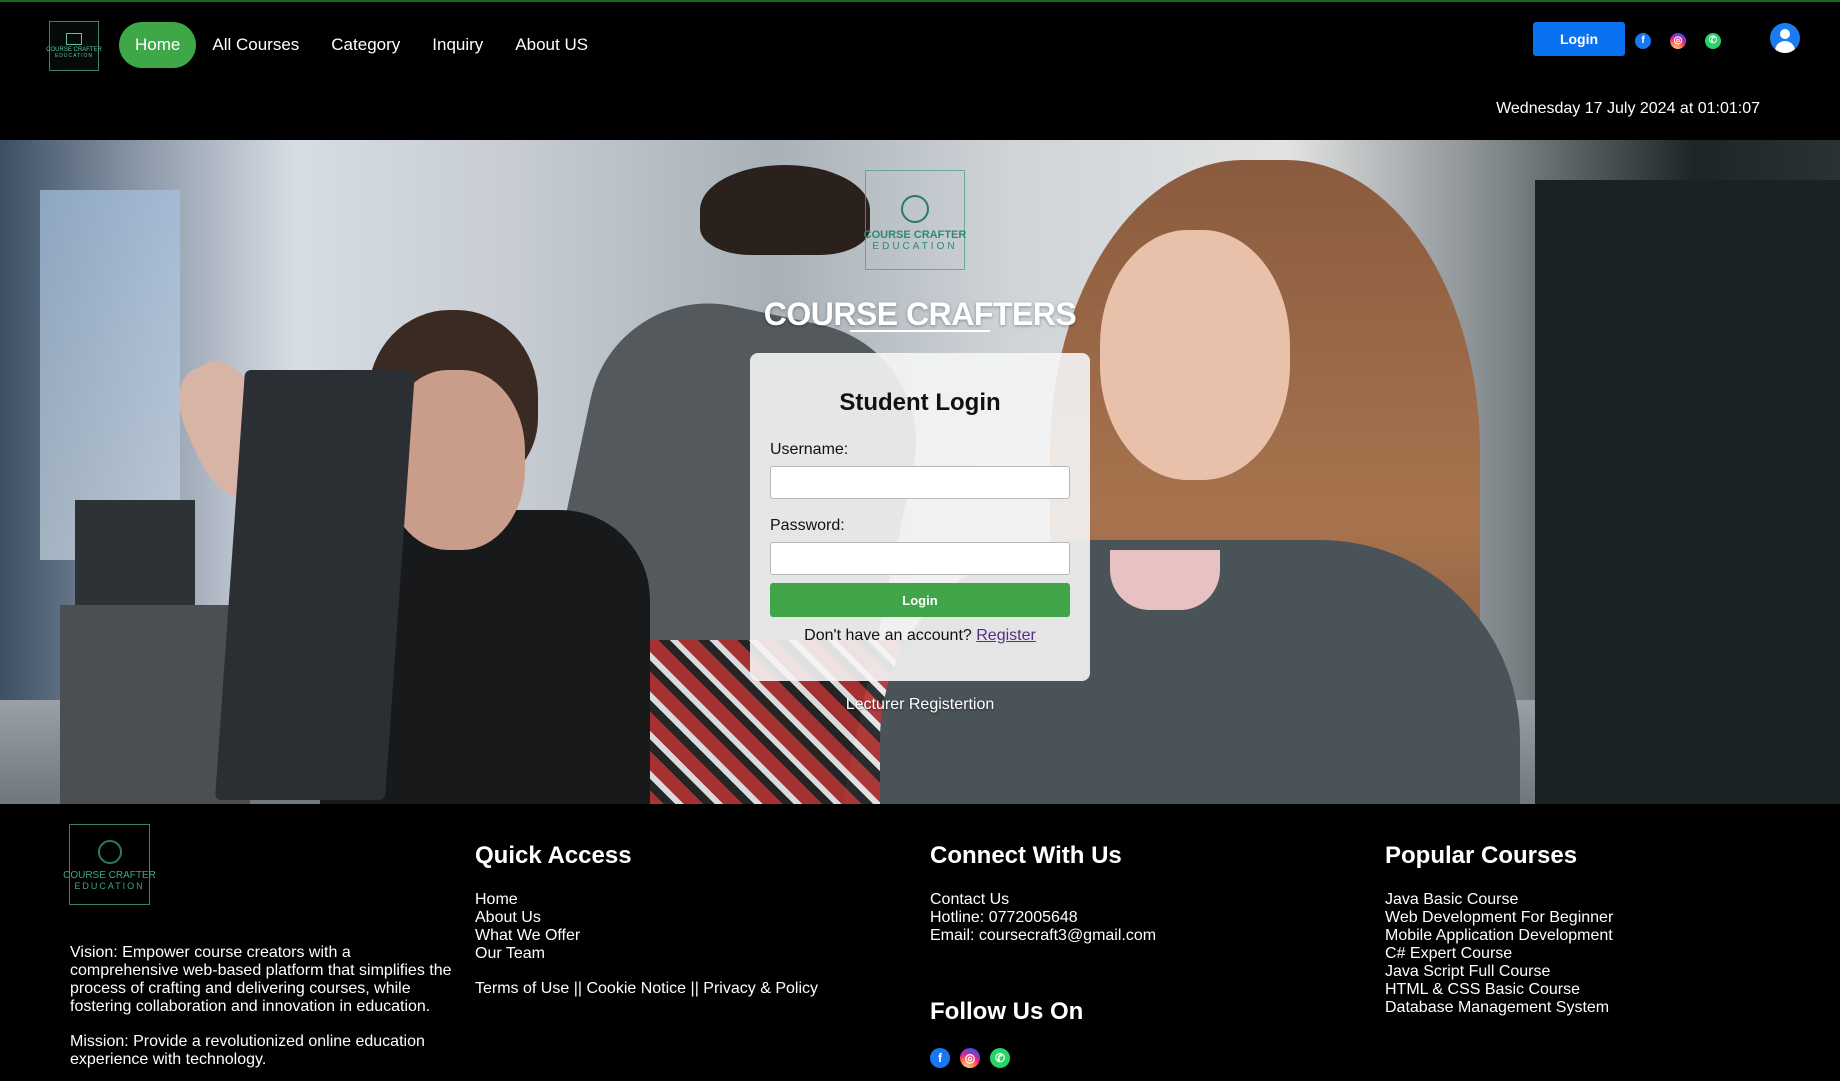 The height and width of the screenshot is (1081, 1840). What do you see at coordinates (74, 38) in the screenshot?
I see `logo-book-icon` at bounding box center [74, 38].